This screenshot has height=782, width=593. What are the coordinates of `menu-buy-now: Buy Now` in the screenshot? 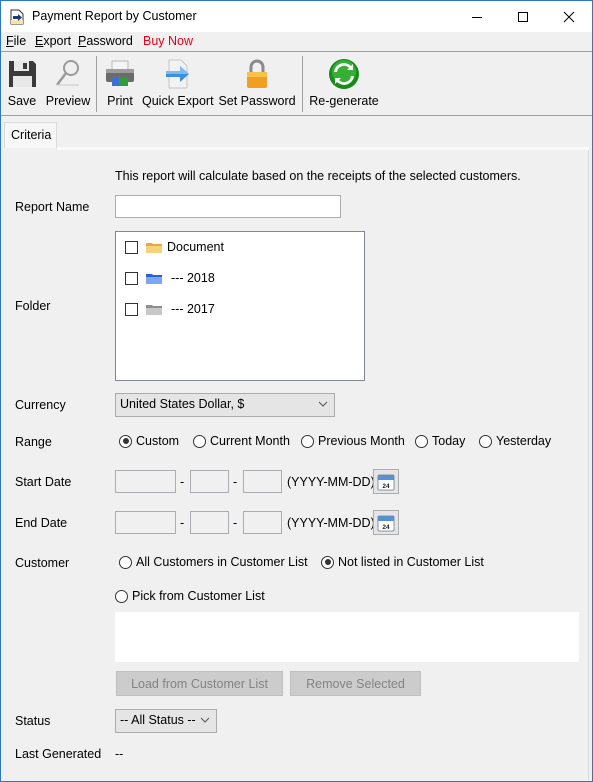 It's located at (168, 41).